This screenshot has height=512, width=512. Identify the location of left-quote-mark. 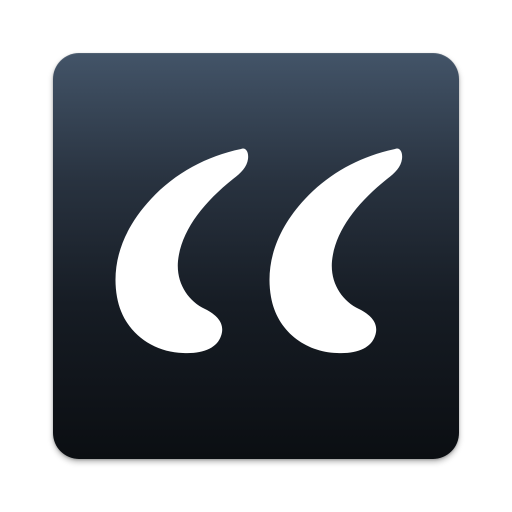
(182, 251).